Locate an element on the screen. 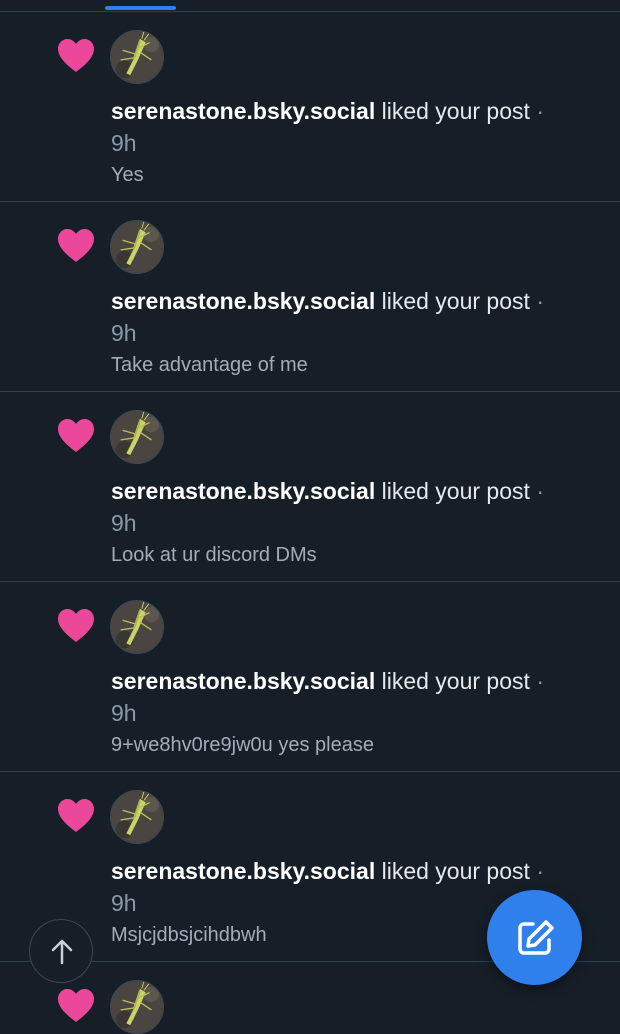 The height and width of the screenshot is (1034, 620). post-preview: Look at ur discord DMs is located at coordinates (214, 555).